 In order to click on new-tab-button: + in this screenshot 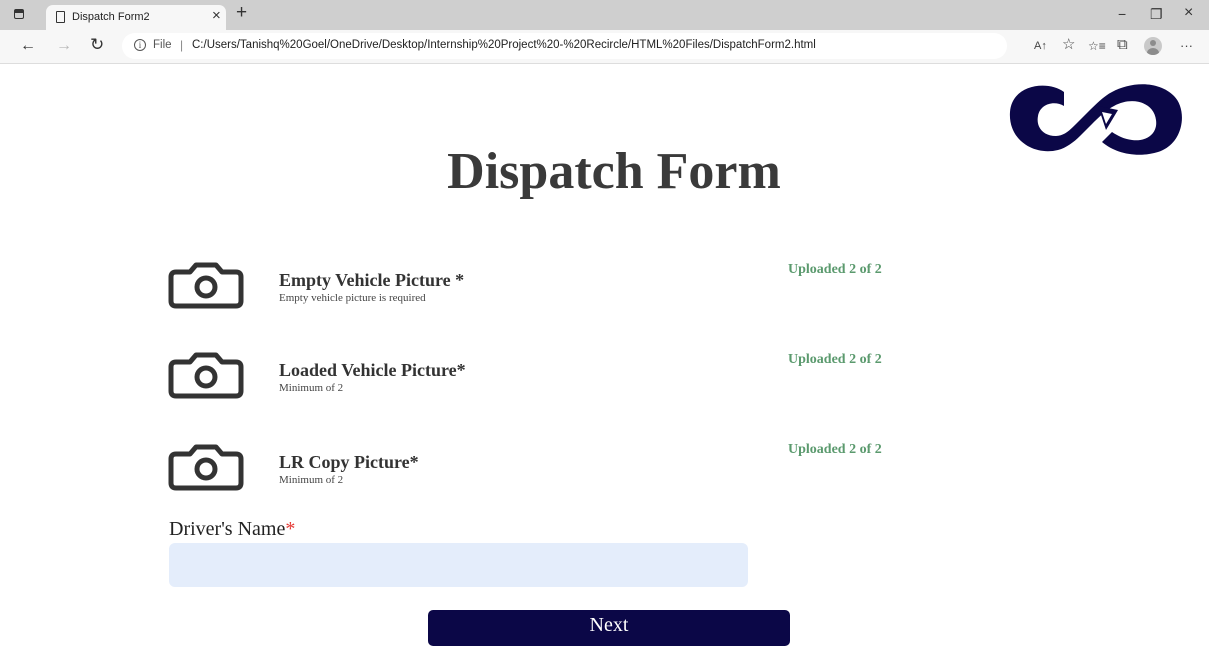, I will do `click(241, 13)`.